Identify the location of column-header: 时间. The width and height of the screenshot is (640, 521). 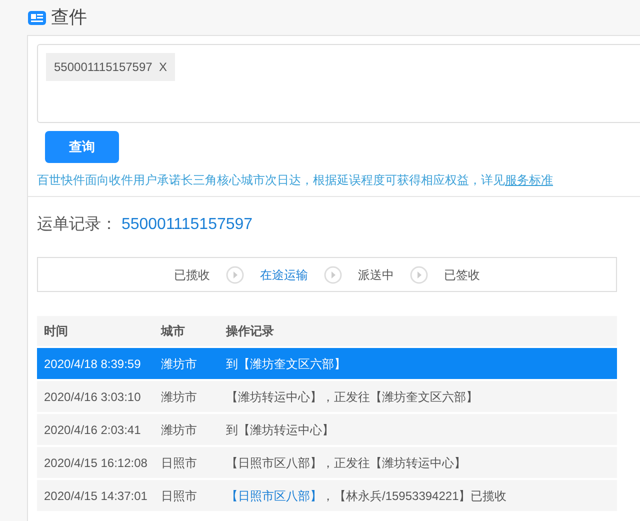
(56, 331).